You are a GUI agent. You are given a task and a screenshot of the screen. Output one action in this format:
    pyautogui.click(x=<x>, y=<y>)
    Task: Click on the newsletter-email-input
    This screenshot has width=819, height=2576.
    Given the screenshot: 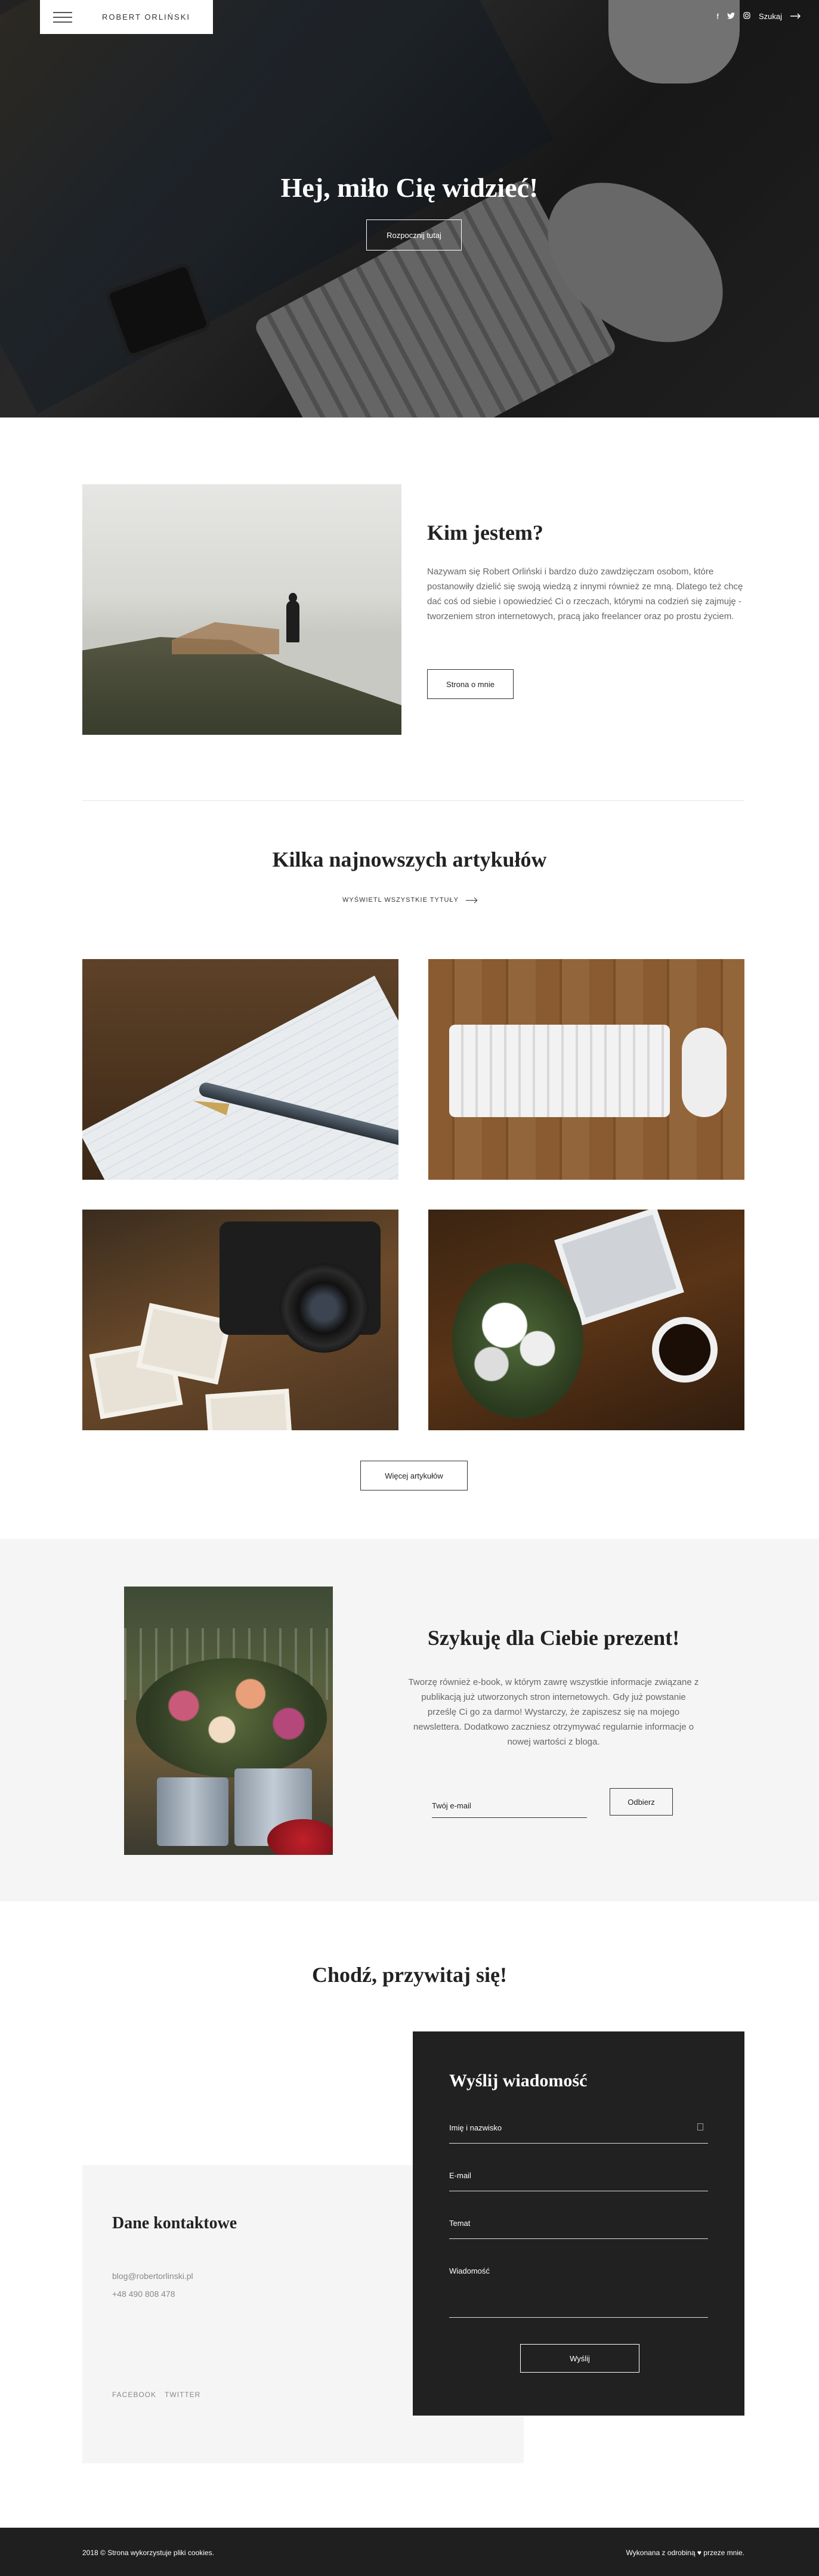 What is the action you would take?
    pyautogui.click(x=510, y=1803)
    